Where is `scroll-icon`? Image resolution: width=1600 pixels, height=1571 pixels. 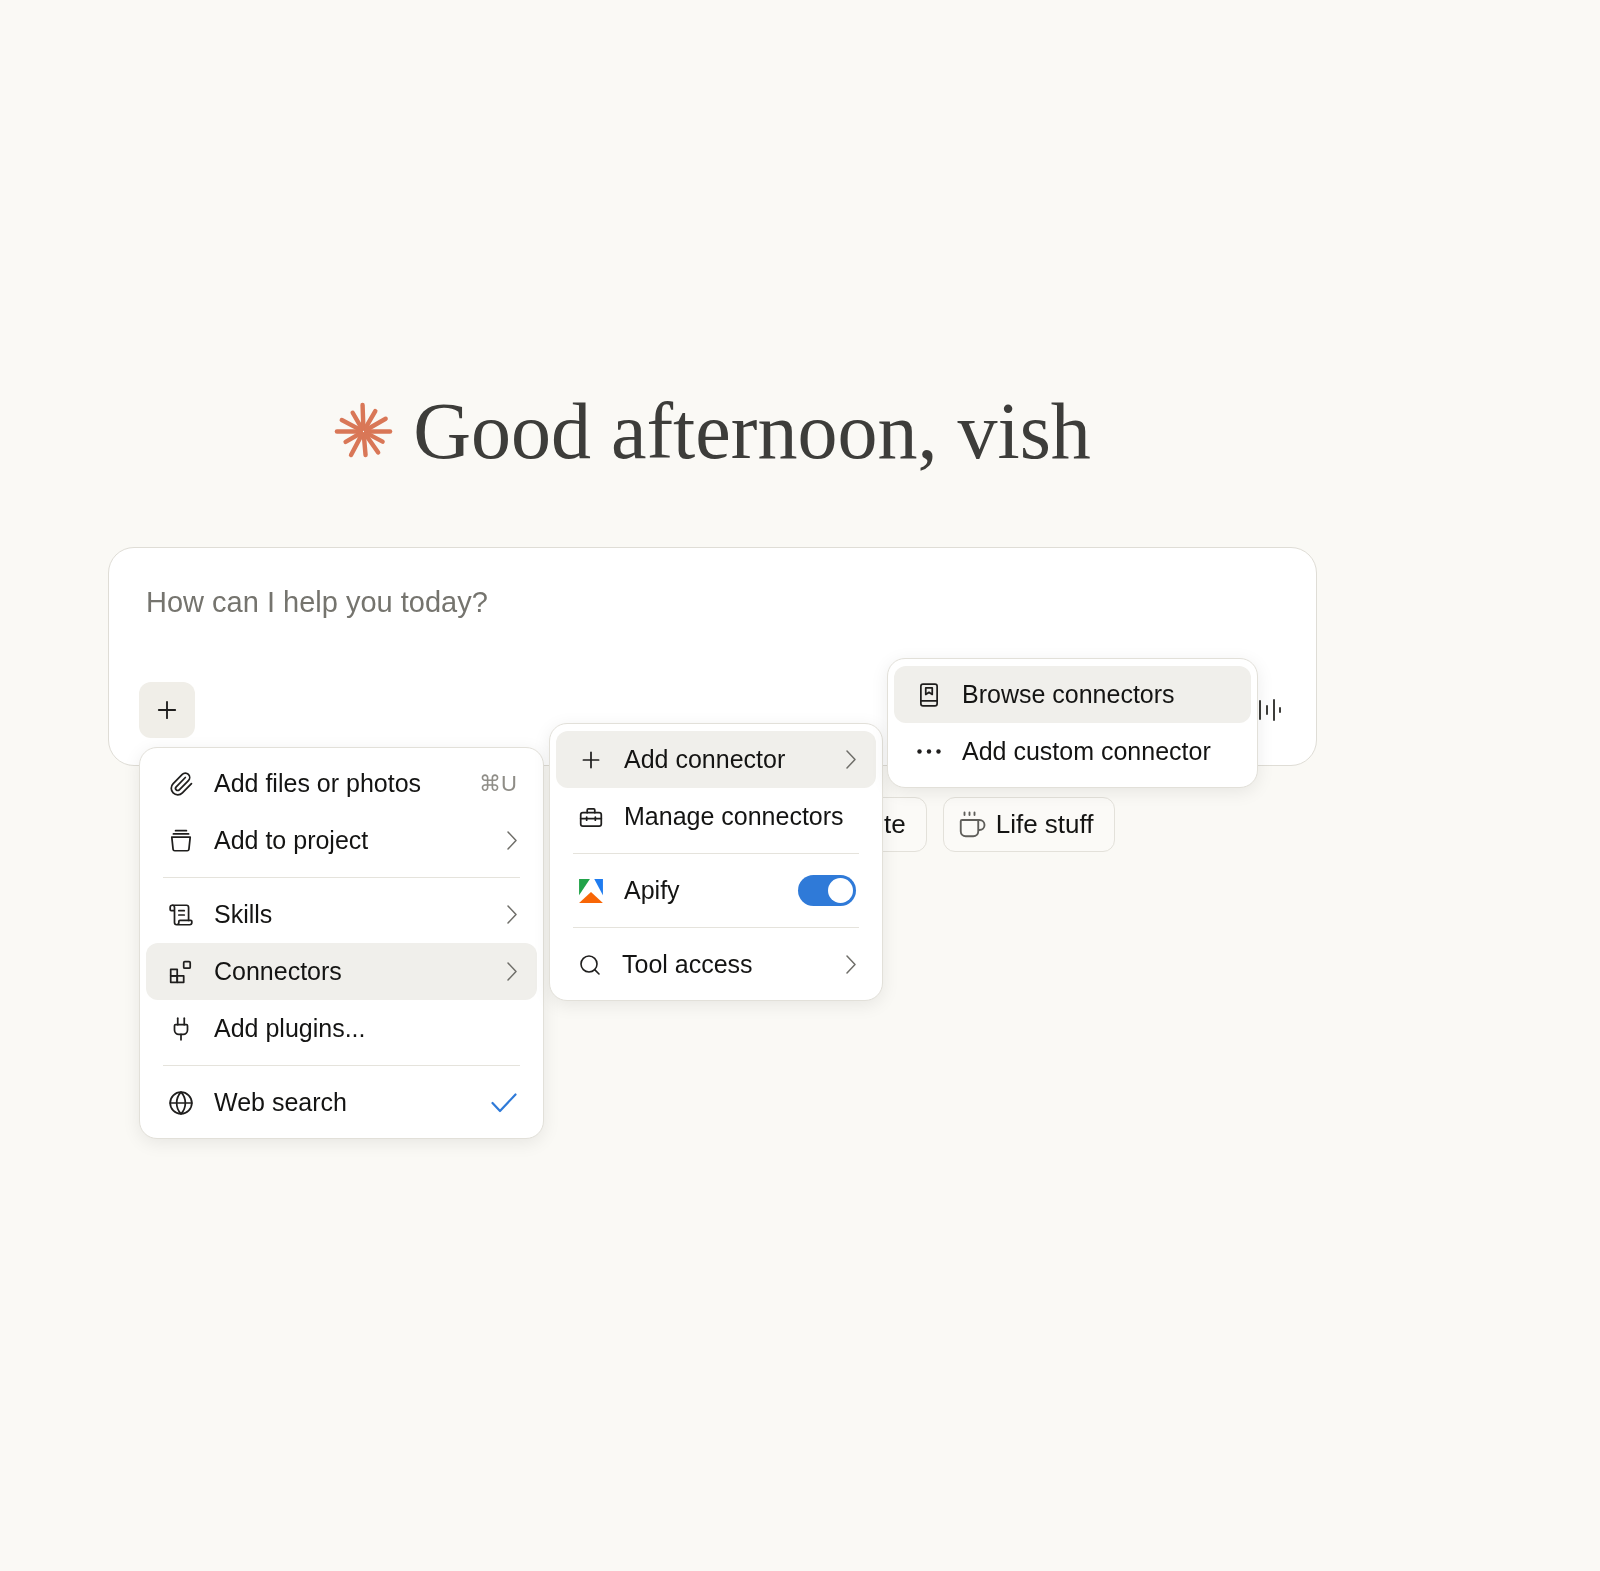 scroll-icon is located at coordinates (181, 914).